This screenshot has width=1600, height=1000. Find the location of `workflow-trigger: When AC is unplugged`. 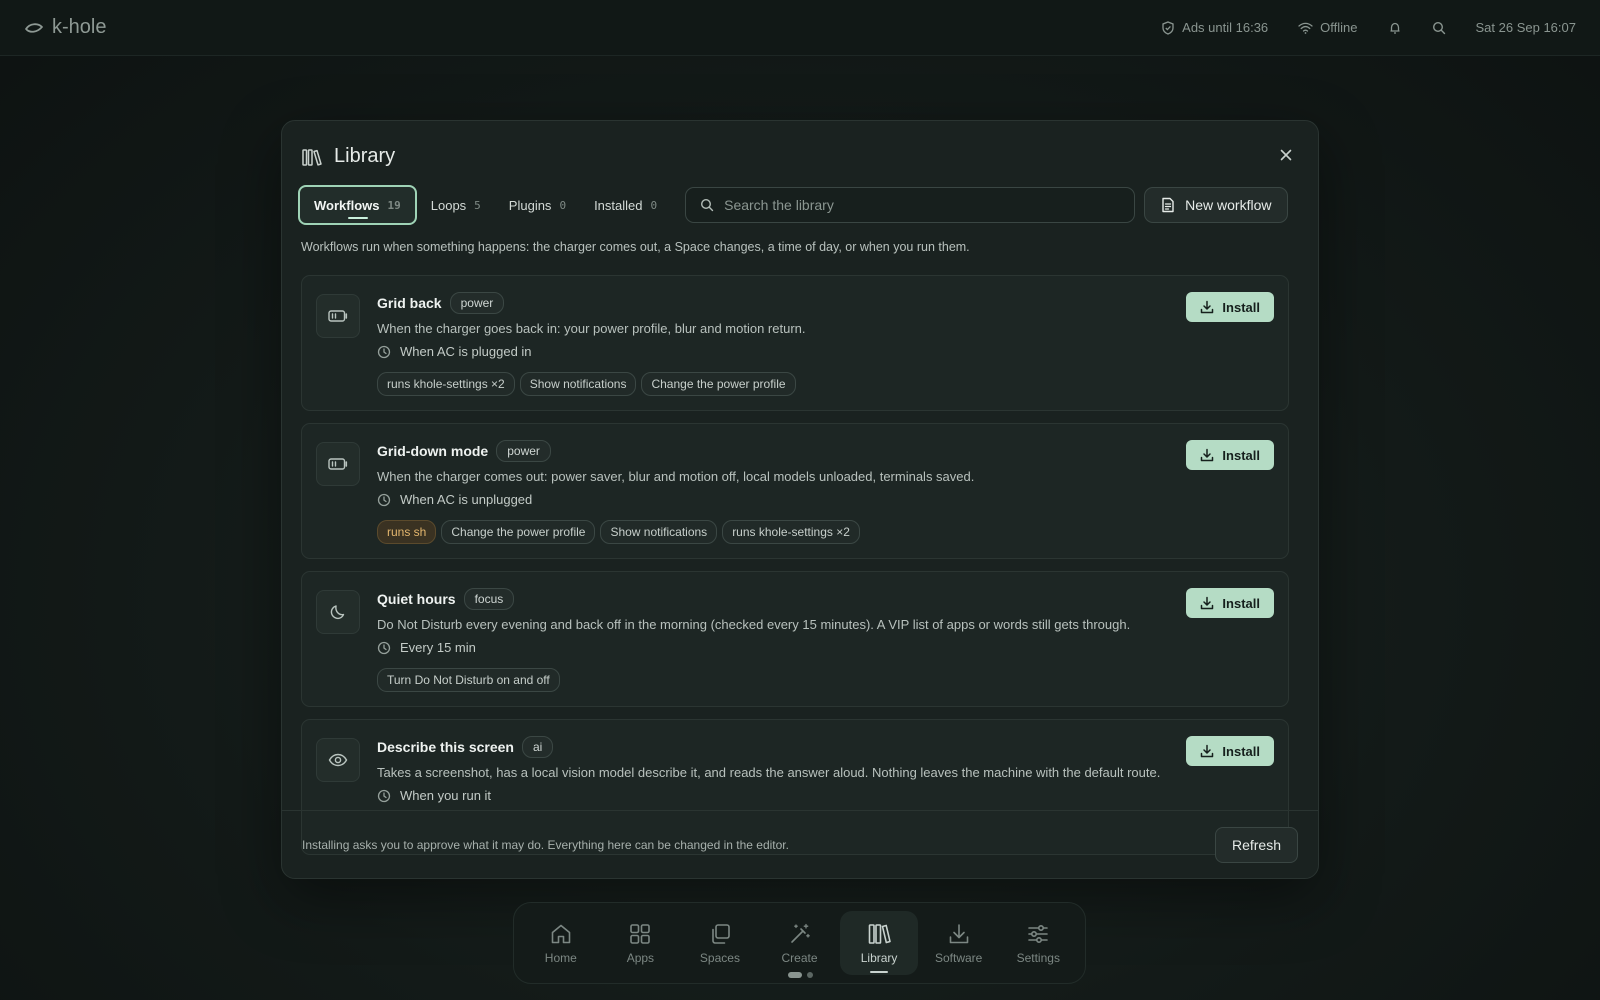

workflow-trigger: When AC is unplugged is located at coordinates (466, 499).